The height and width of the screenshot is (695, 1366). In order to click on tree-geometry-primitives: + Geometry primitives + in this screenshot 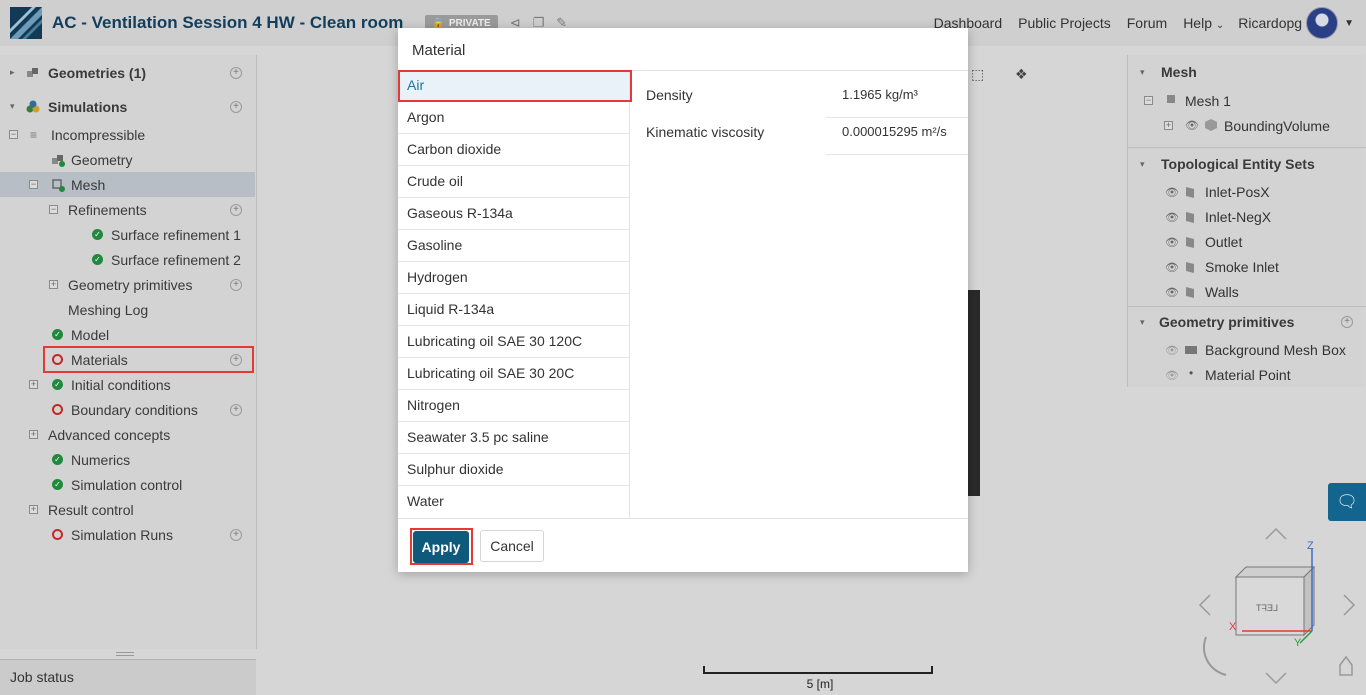, I will do `click(127, 284)`.